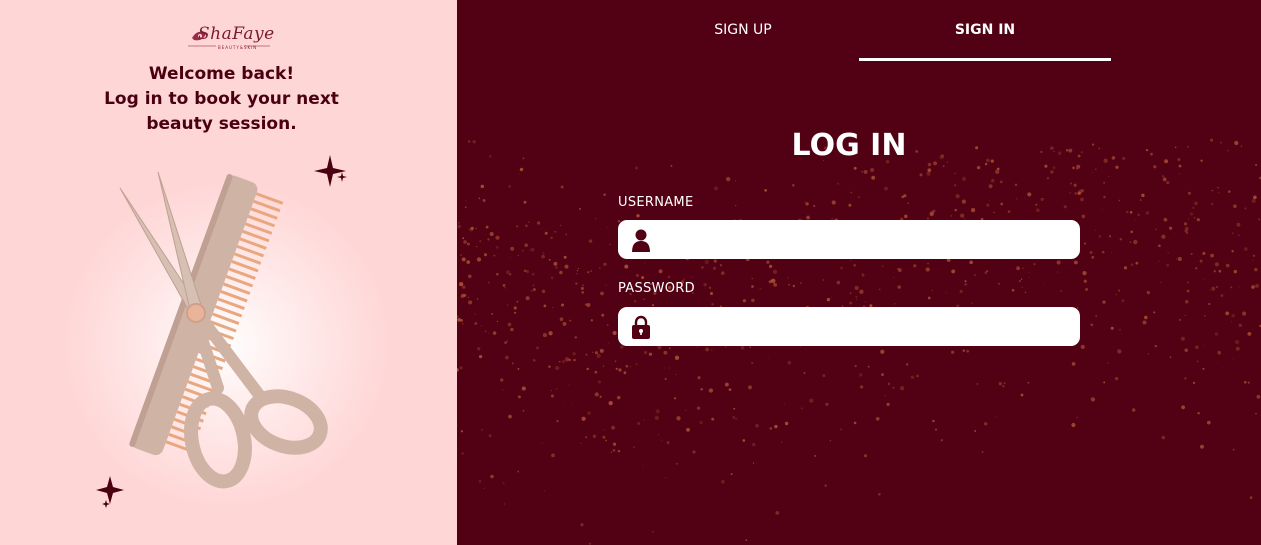 This screenshot has width=1261, height=545. I want to click on password-input, so click(867, 327).